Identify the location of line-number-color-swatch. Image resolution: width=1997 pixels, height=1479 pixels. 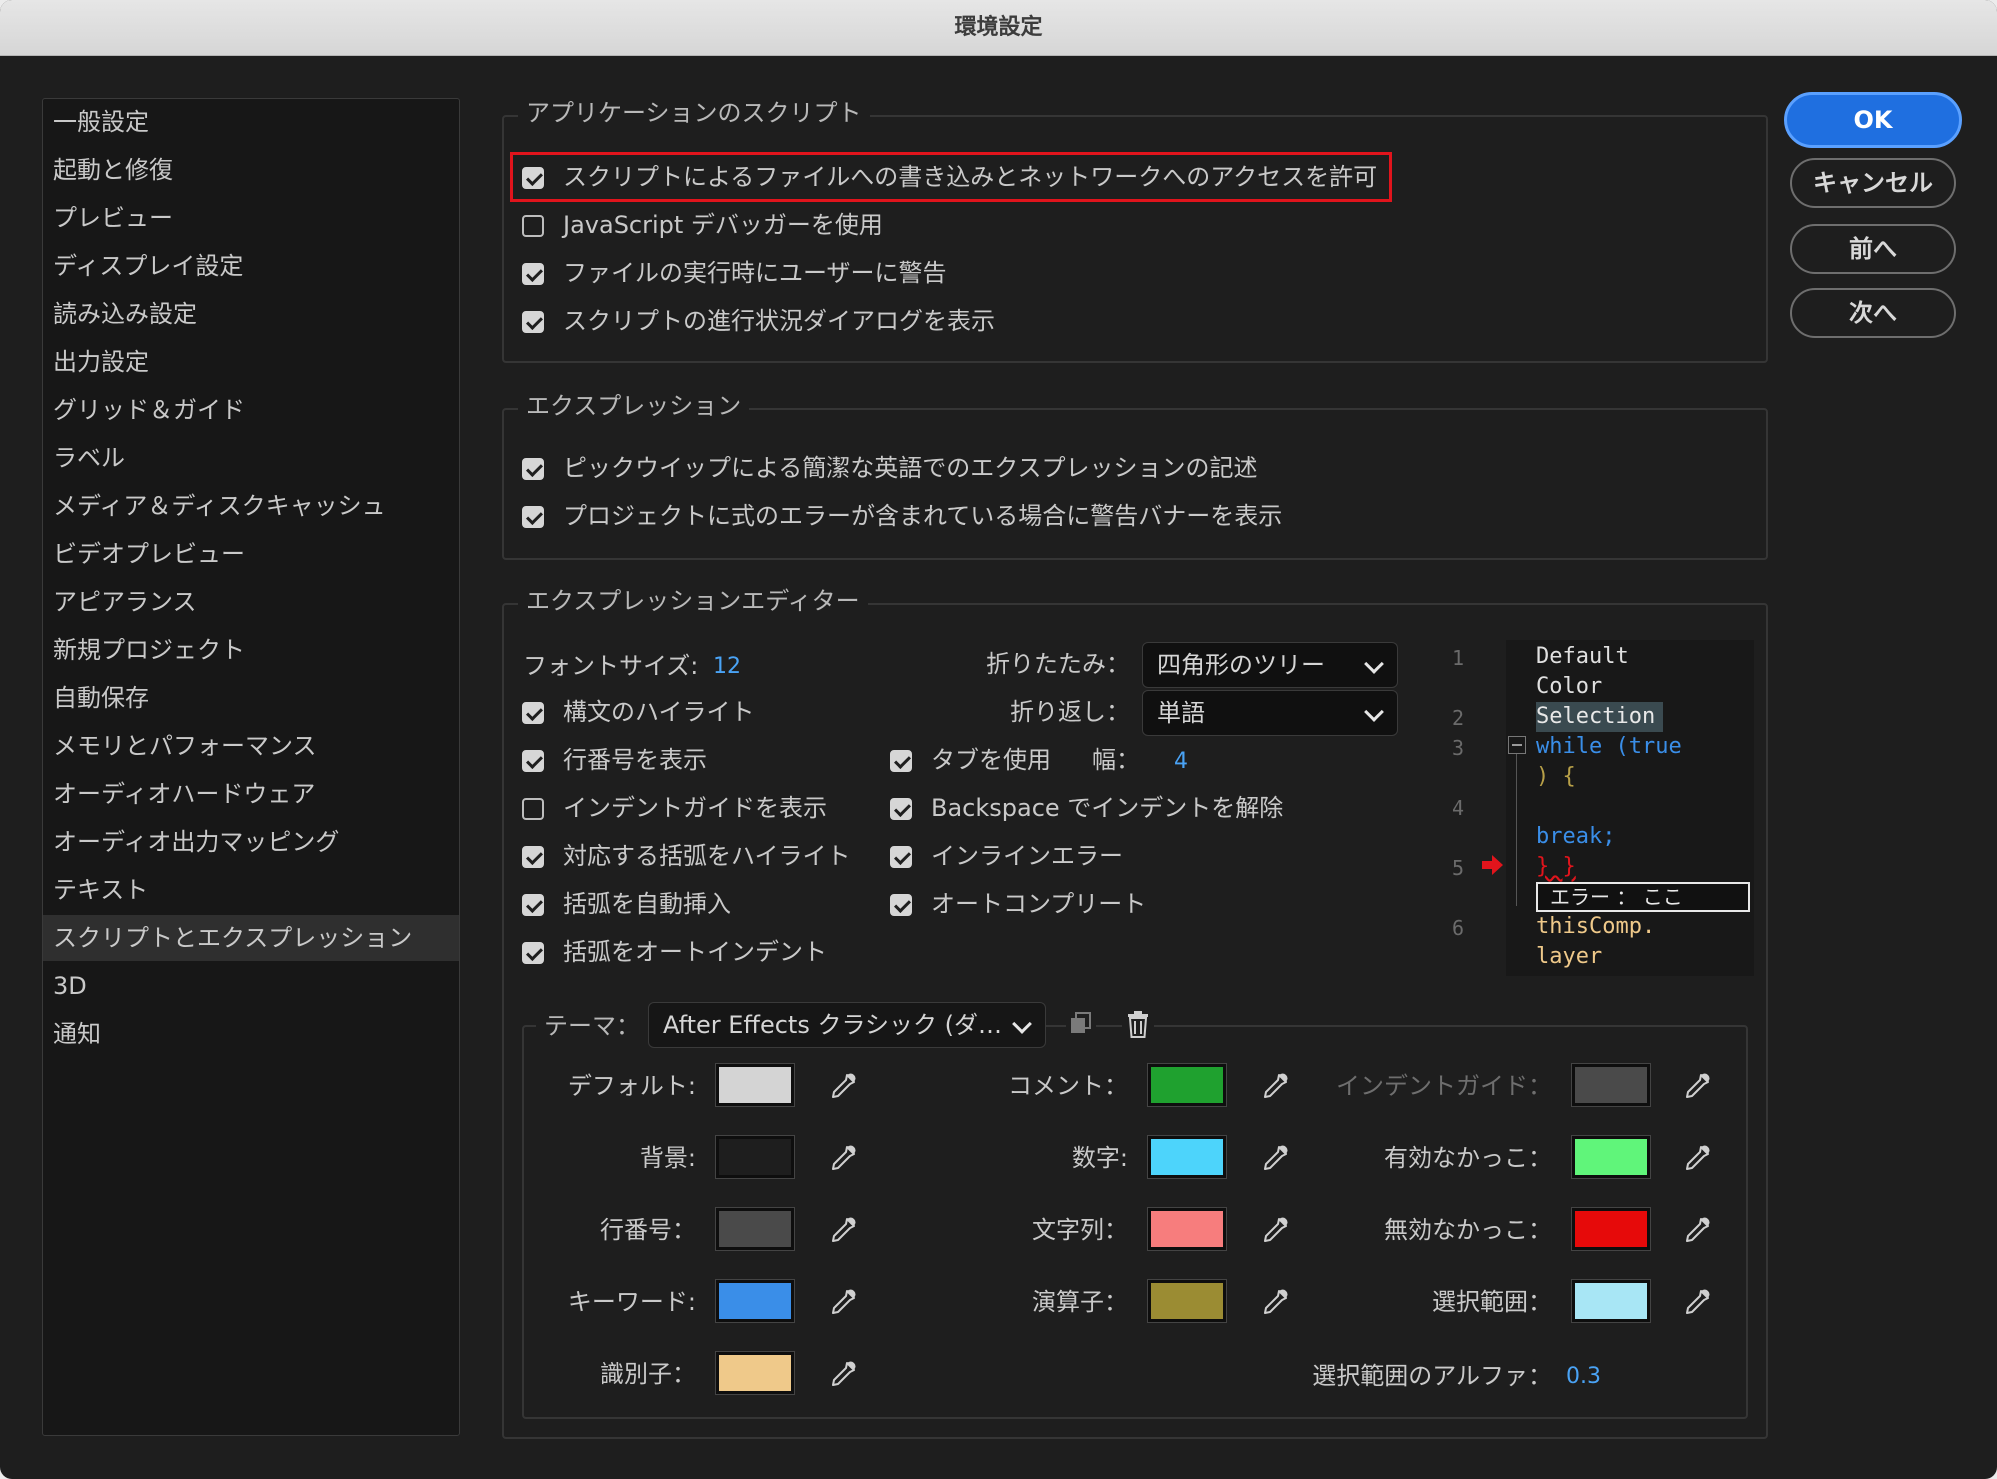
(755, 1229).